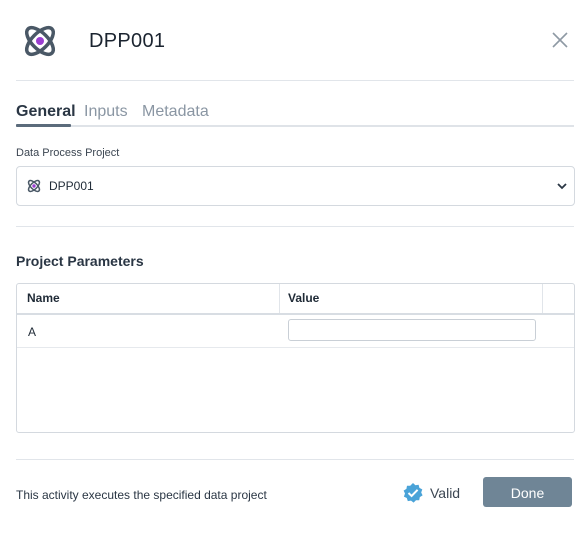 This screenshot has height=535, width=587. I want to click on data-process-project-select: DPP001, so click(295, 186).